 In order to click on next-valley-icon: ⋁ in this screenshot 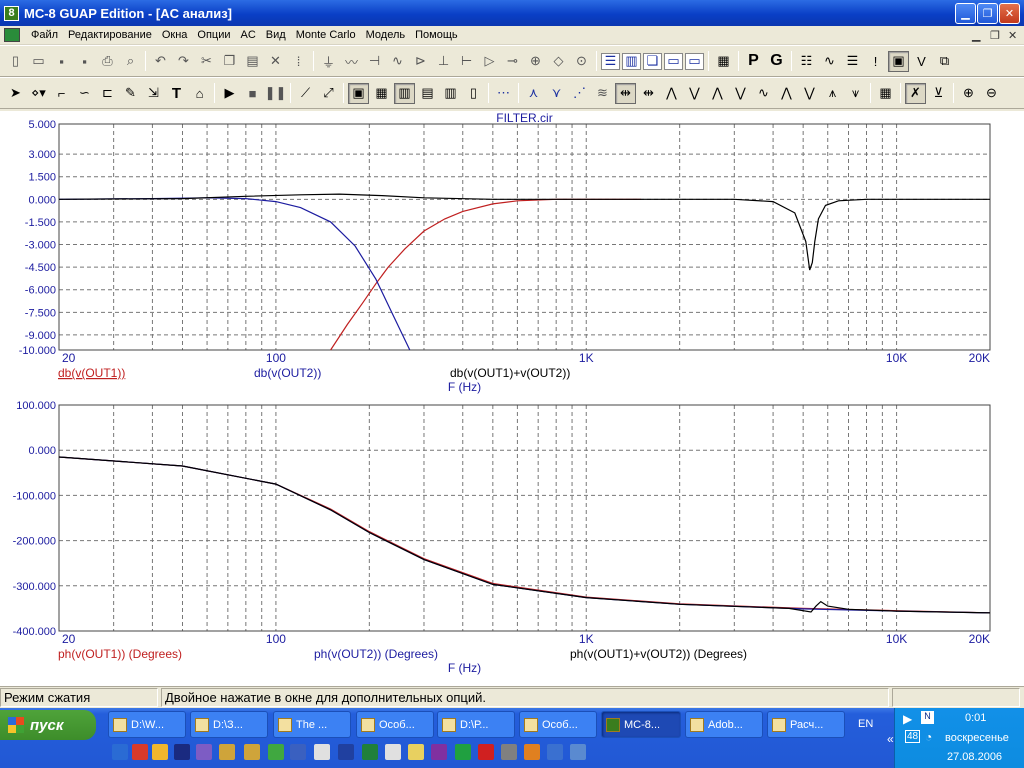, I will do `click(694, 93)`.